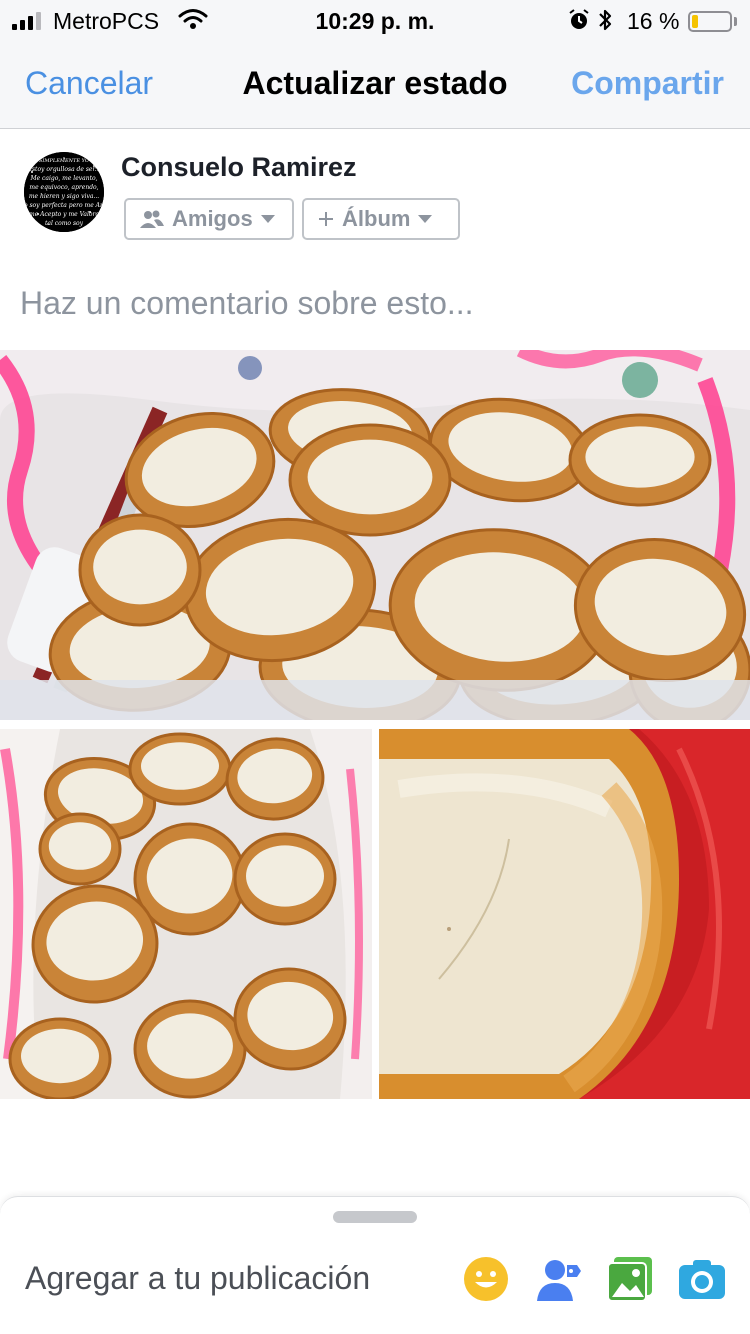 This screenshot has height=1334, width=750. Describe the element at coordinates (239, 167) in the screenshot. I see `author-name: Consuelo Ramirez` at that location.